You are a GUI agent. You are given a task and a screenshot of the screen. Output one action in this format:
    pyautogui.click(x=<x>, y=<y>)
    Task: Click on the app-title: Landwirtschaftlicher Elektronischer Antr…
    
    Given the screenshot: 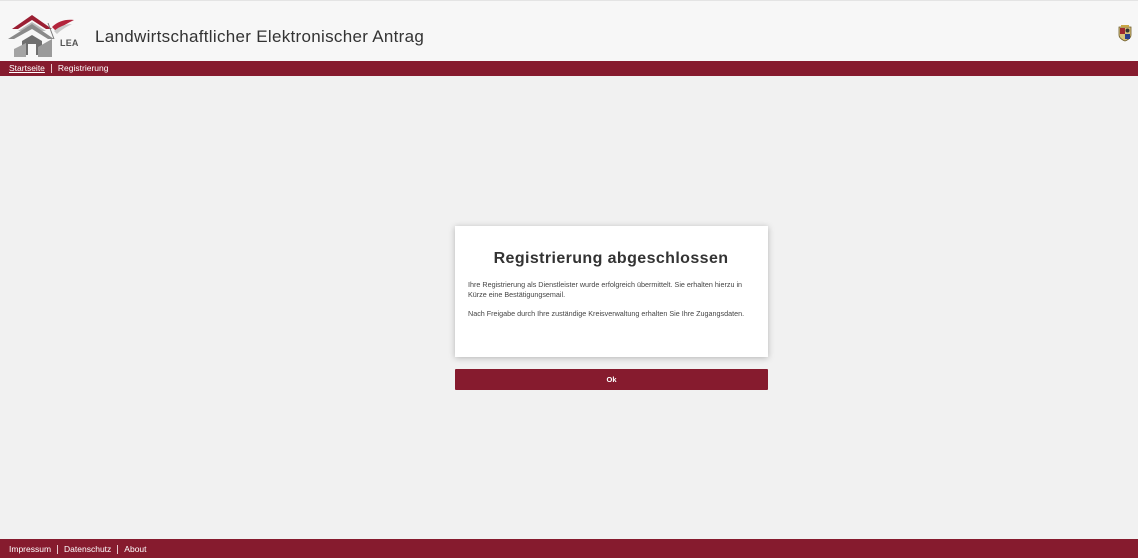 What is the action you would take?
    pyautogui.click(x=260, y=36)
    